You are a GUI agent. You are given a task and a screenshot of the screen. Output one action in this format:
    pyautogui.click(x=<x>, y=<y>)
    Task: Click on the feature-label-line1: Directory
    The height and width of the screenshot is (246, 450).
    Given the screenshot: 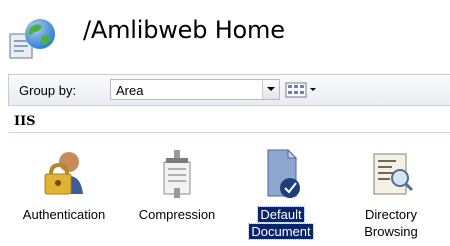 What is the action you would take?
    pyautogui.click(x=390, y=214)
    